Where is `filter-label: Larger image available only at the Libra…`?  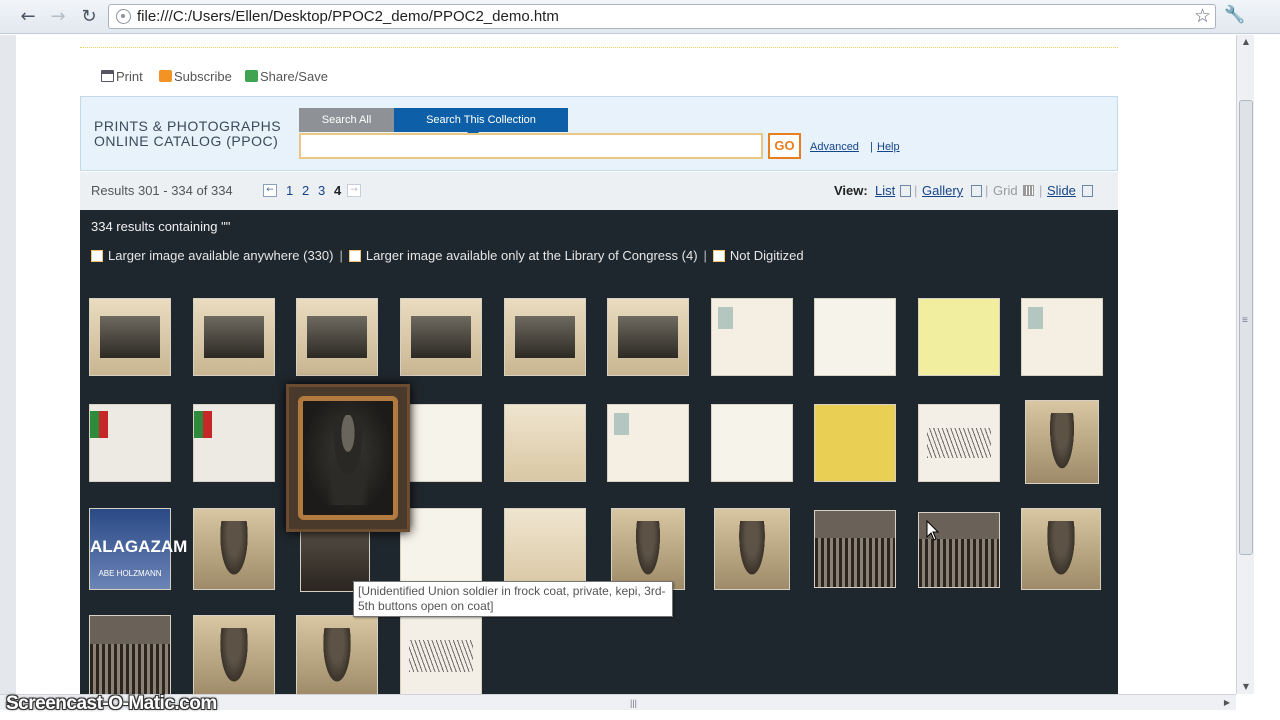
filter-label: Larger image available only at the Libra… is located at coordinates (531, 255).